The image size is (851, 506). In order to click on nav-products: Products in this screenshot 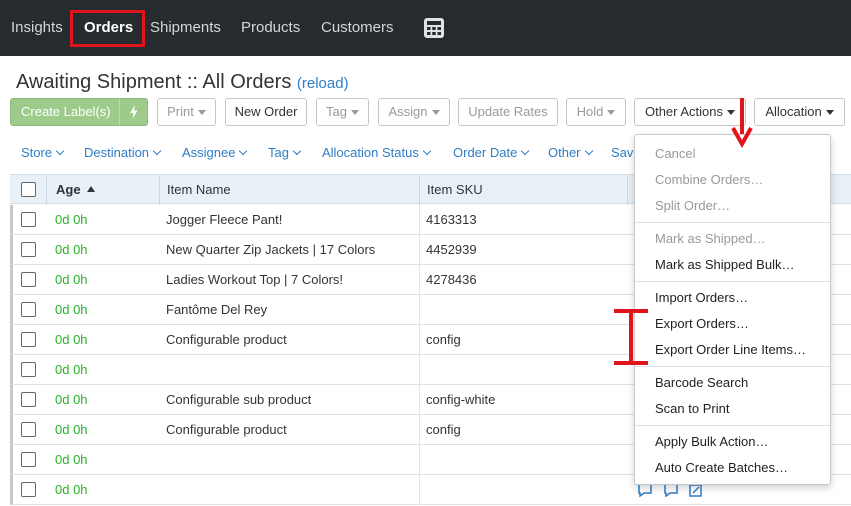, I will do `click(270, 28)`.